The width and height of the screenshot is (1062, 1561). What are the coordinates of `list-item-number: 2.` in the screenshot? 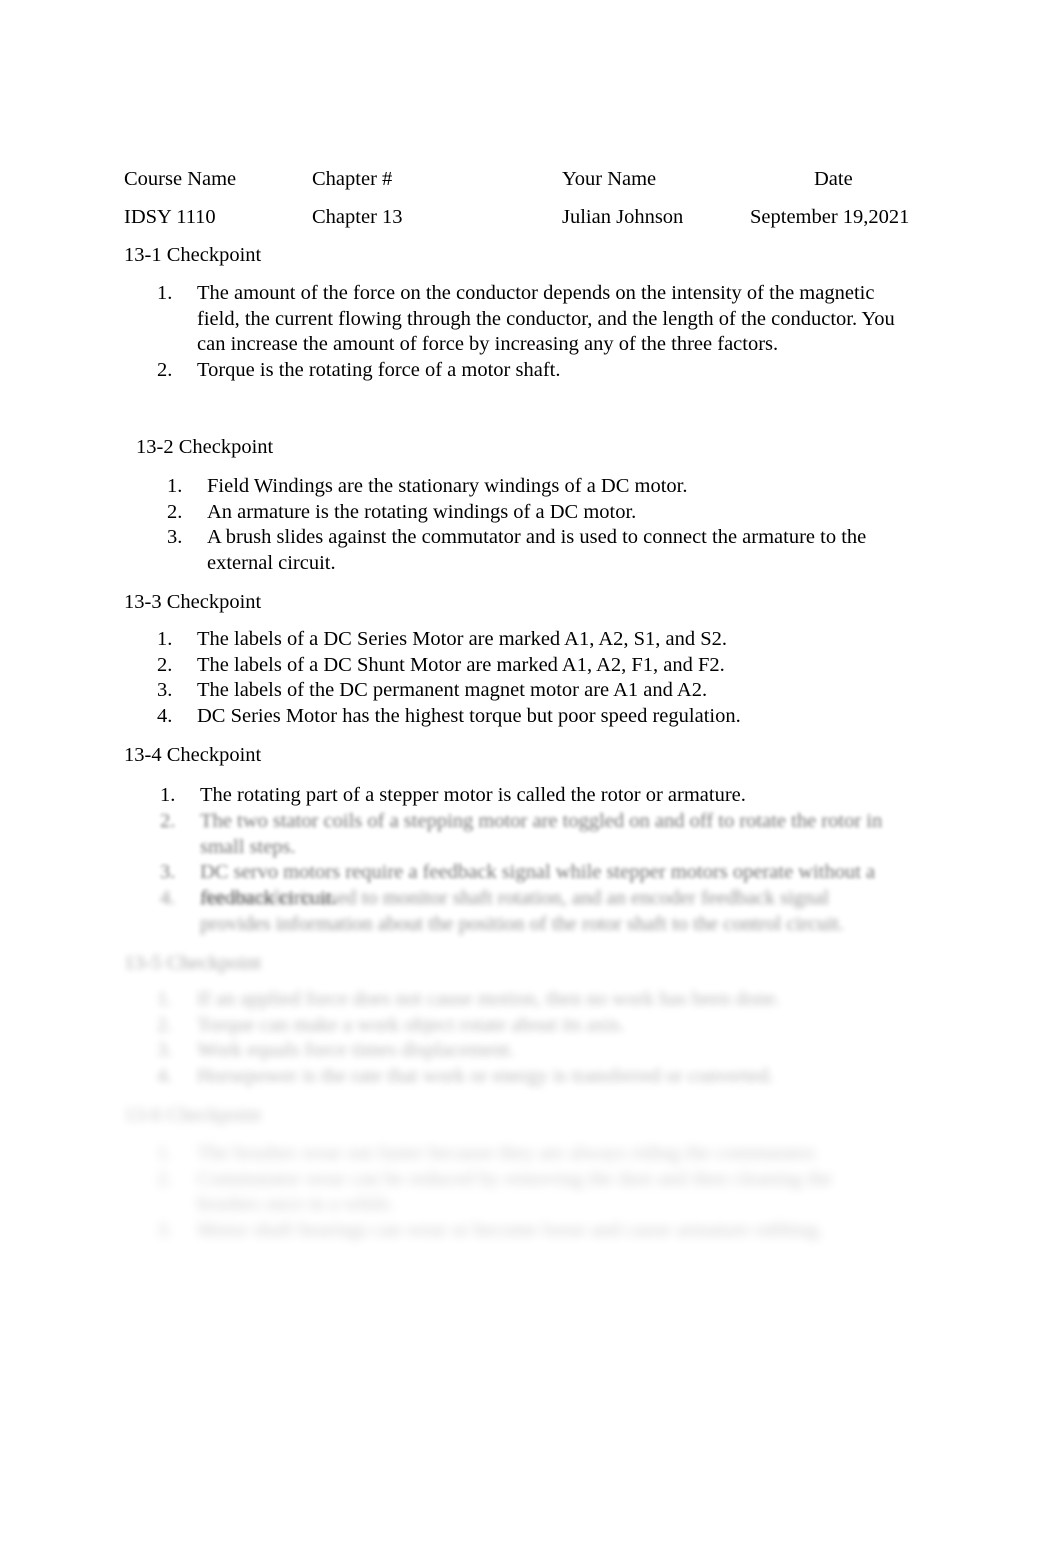 It's located at (165, 1178).